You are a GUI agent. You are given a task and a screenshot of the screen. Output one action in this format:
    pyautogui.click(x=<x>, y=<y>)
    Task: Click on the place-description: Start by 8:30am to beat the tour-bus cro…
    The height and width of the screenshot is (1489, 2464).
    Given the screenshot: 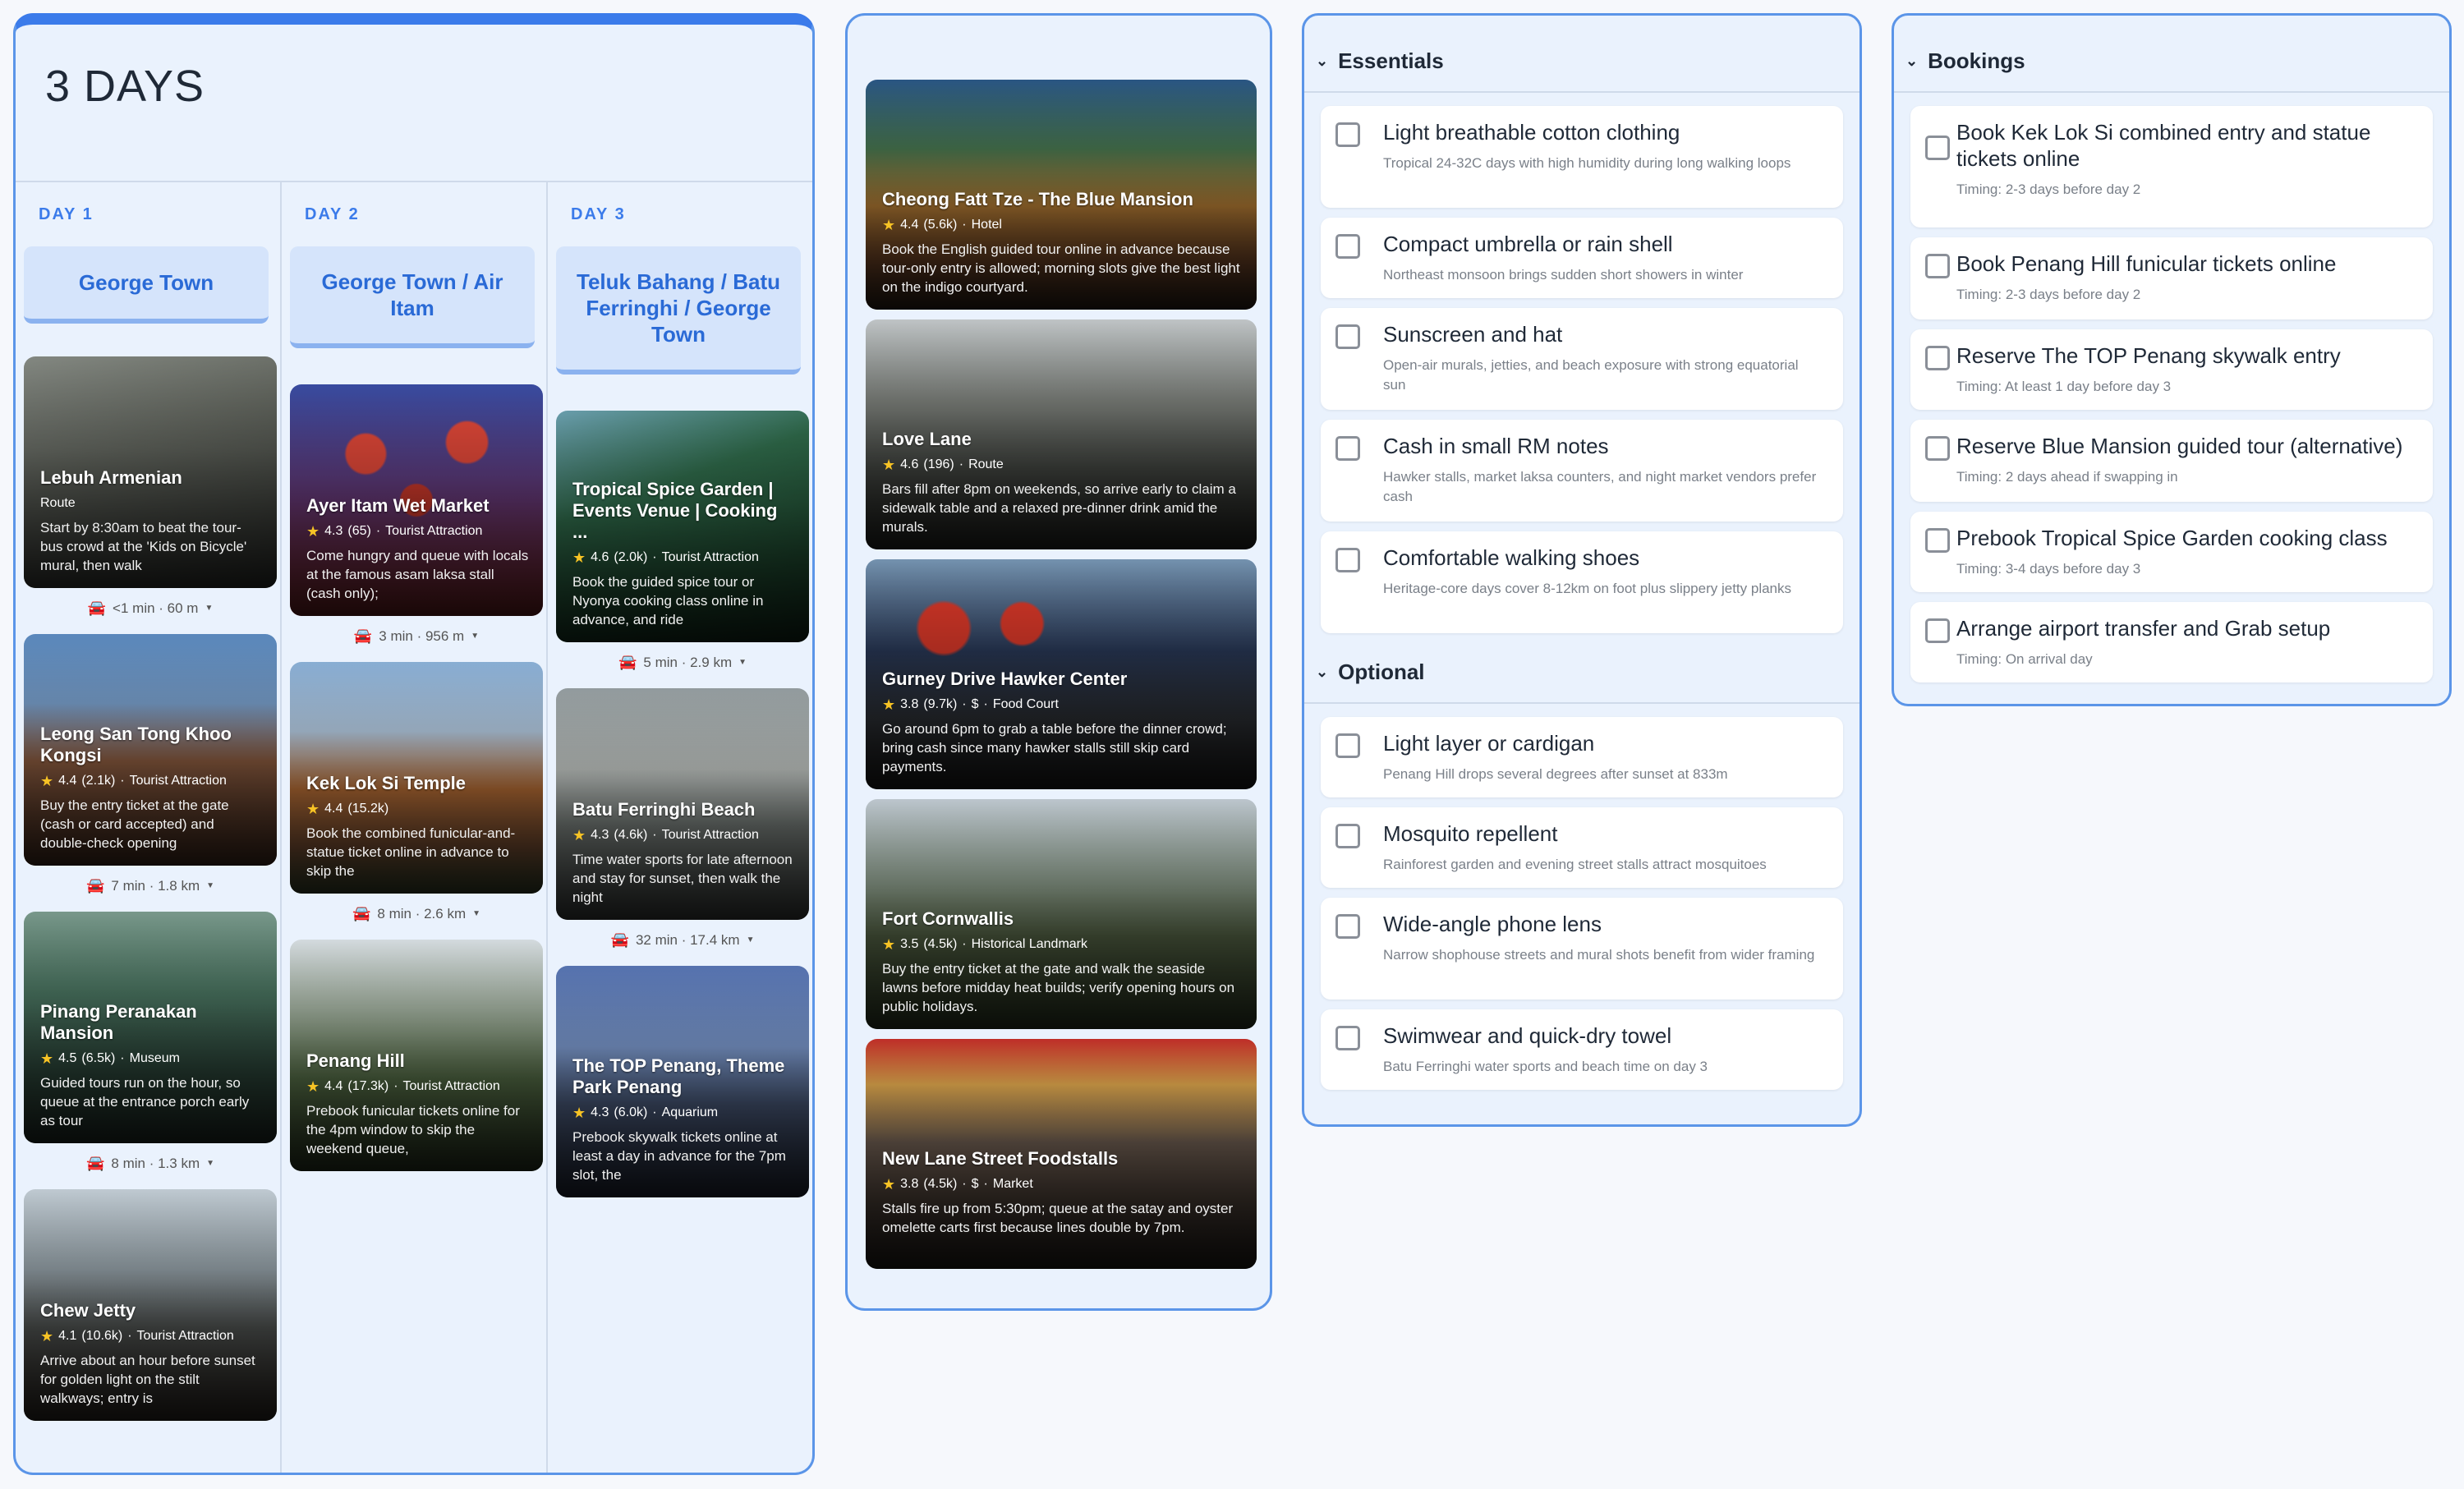 What is the action you would take?
    pyautogui.click(x=143, y=546)
    